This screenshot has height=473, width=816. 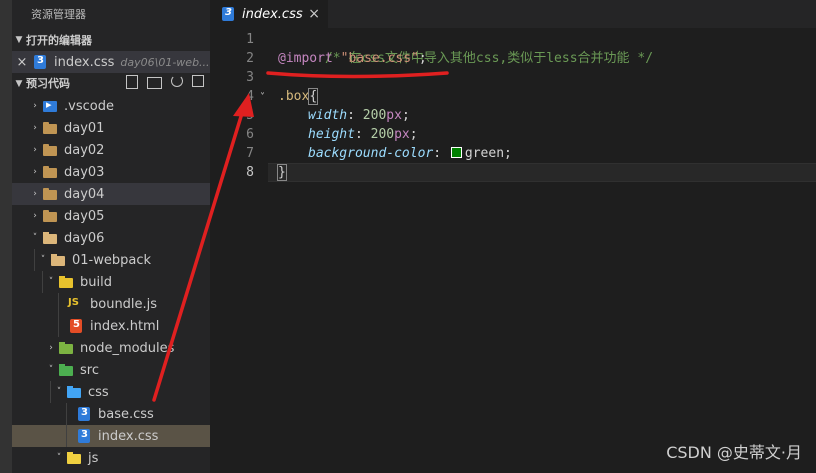 I want to click on line-number: 8, so click(x=250, y=172).